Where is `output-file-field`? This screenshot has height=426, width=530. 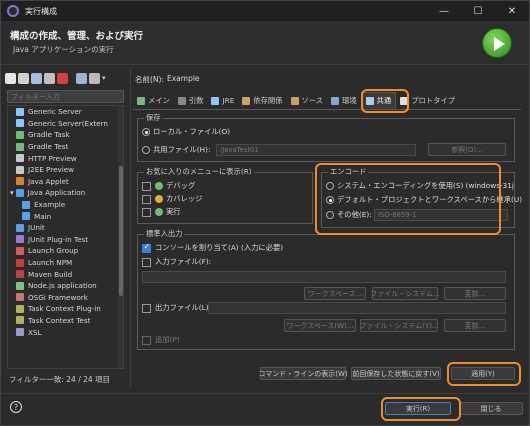 output-file-field is located at coordinates (357, 308).